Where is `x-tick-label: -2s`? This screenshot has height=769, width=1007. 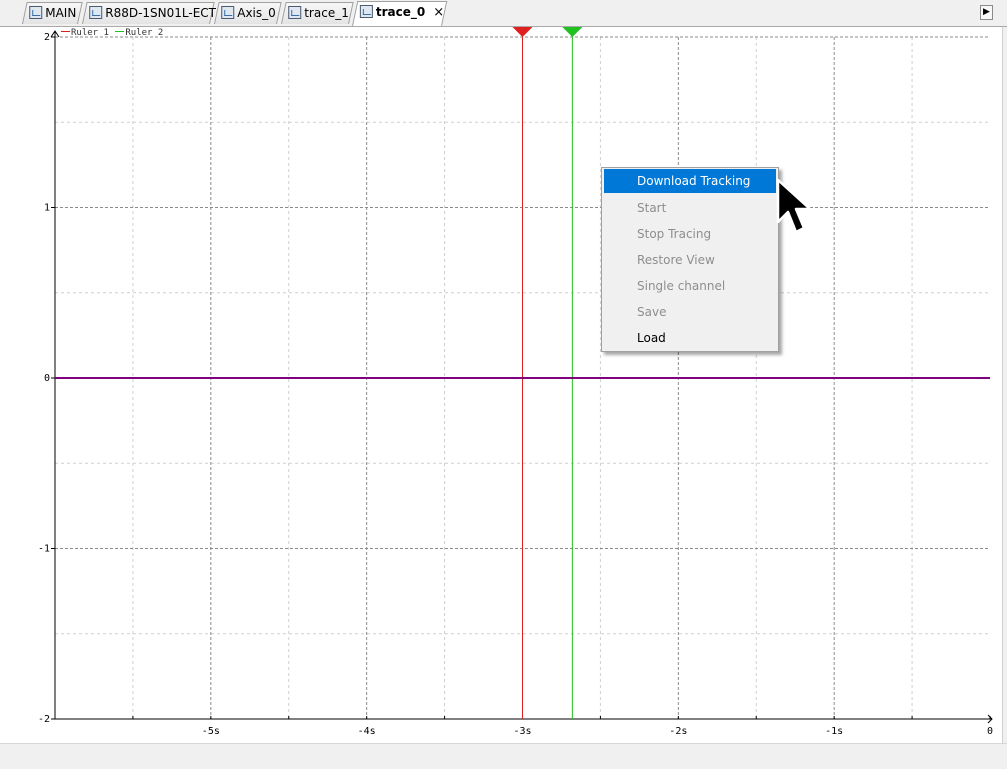
x-tick-label: -2s is located at coordinates (678, 731).